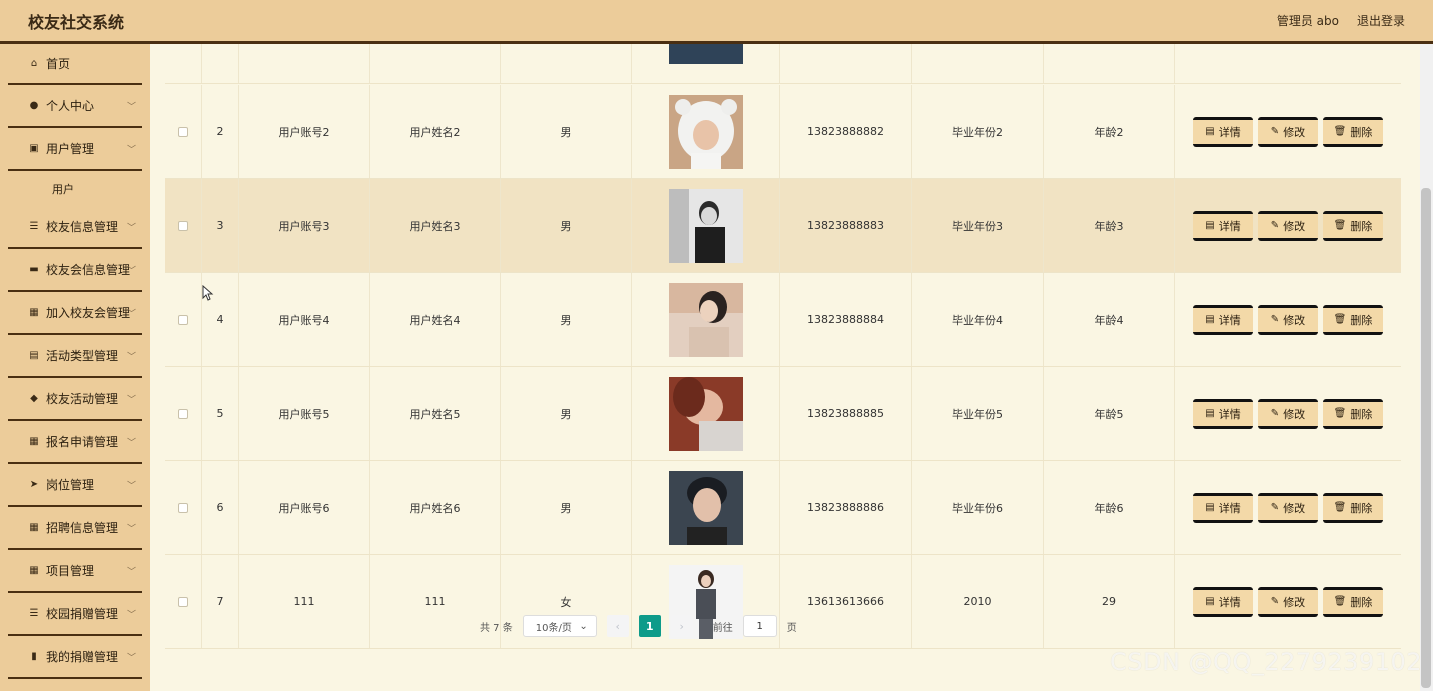  What do you see at coordinates (220, 507) in the screenshot?
I see `row-index: 6` at bounding box center [220, 507].